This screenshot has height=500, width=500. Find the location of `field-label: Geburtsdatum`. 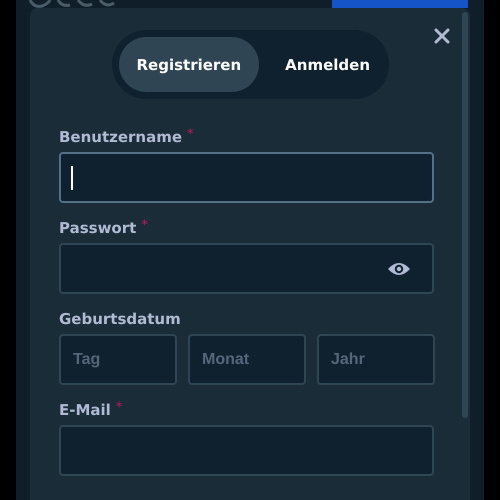

field-label: Geburtsdatum is located at coordinates (120, 319).